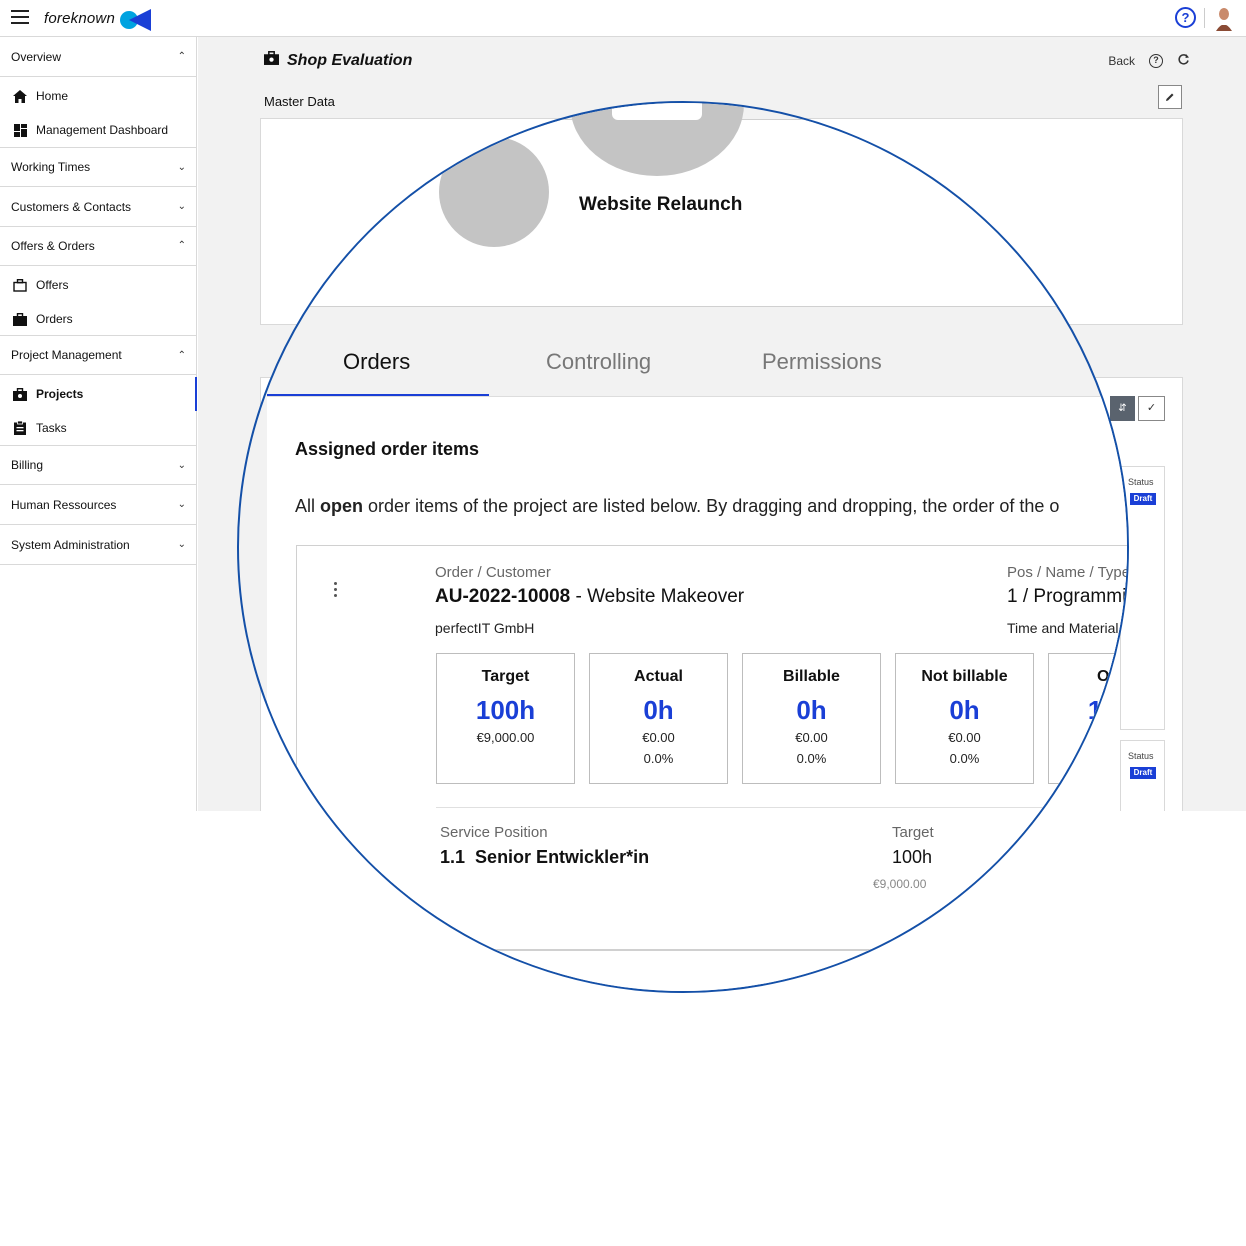  What do you see at coordinates (912, 857) in the screenshot?
I see `service-target-value: 100h` at bounding box center [912, 857].